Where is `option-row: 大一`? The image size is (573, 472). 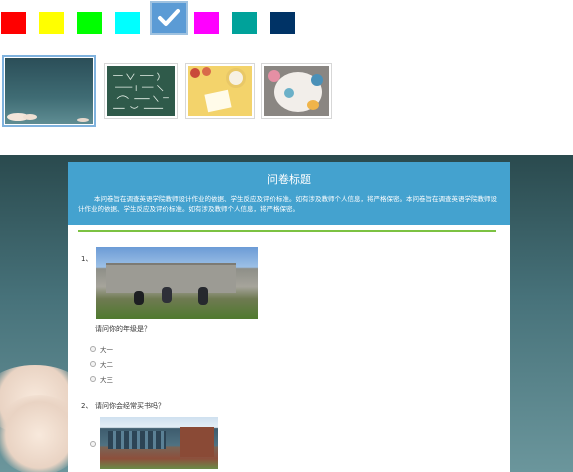 option-row: 大一 is located at coordinates (101, 349).